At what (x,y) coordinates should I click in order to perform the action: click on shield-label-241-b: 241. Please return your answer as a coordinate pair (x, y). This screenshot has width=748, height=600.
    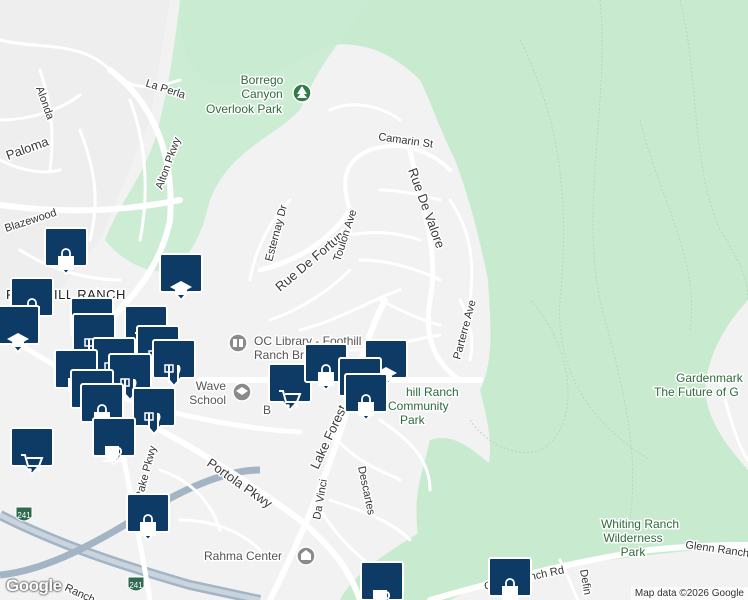
    Looking at the image, I should click on (136, 585).